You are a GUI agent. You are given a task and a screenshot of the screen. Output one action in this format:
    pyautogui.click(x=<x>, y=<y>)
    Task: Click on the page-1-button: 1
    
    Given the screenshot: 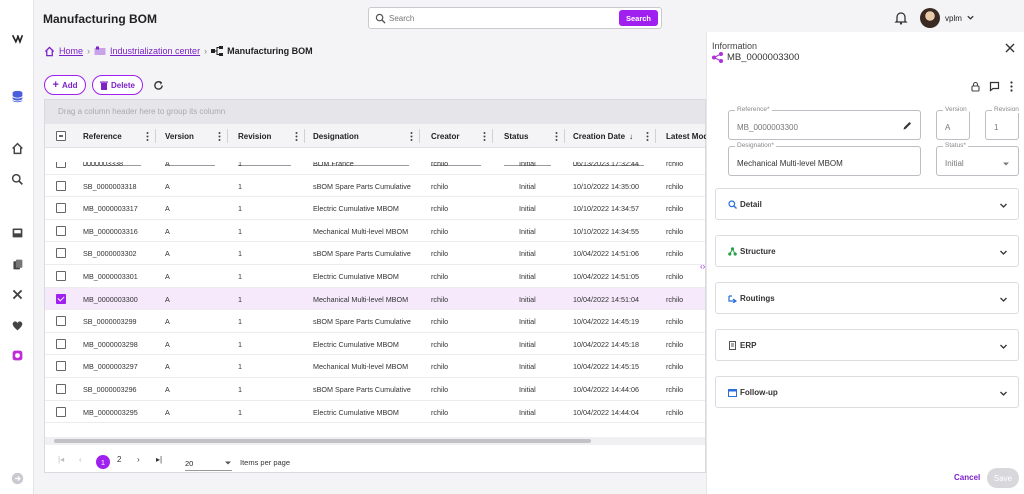 What is the action you would take?
    pyautogui.click(x=103, y=462)
    